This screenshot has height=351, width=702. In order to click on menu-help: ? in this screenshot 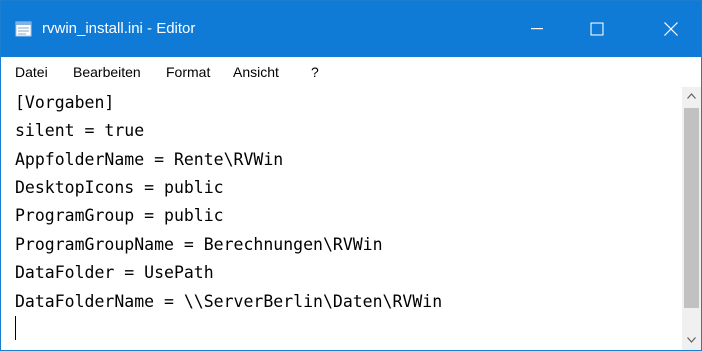, I will do `click(315, 72)`.